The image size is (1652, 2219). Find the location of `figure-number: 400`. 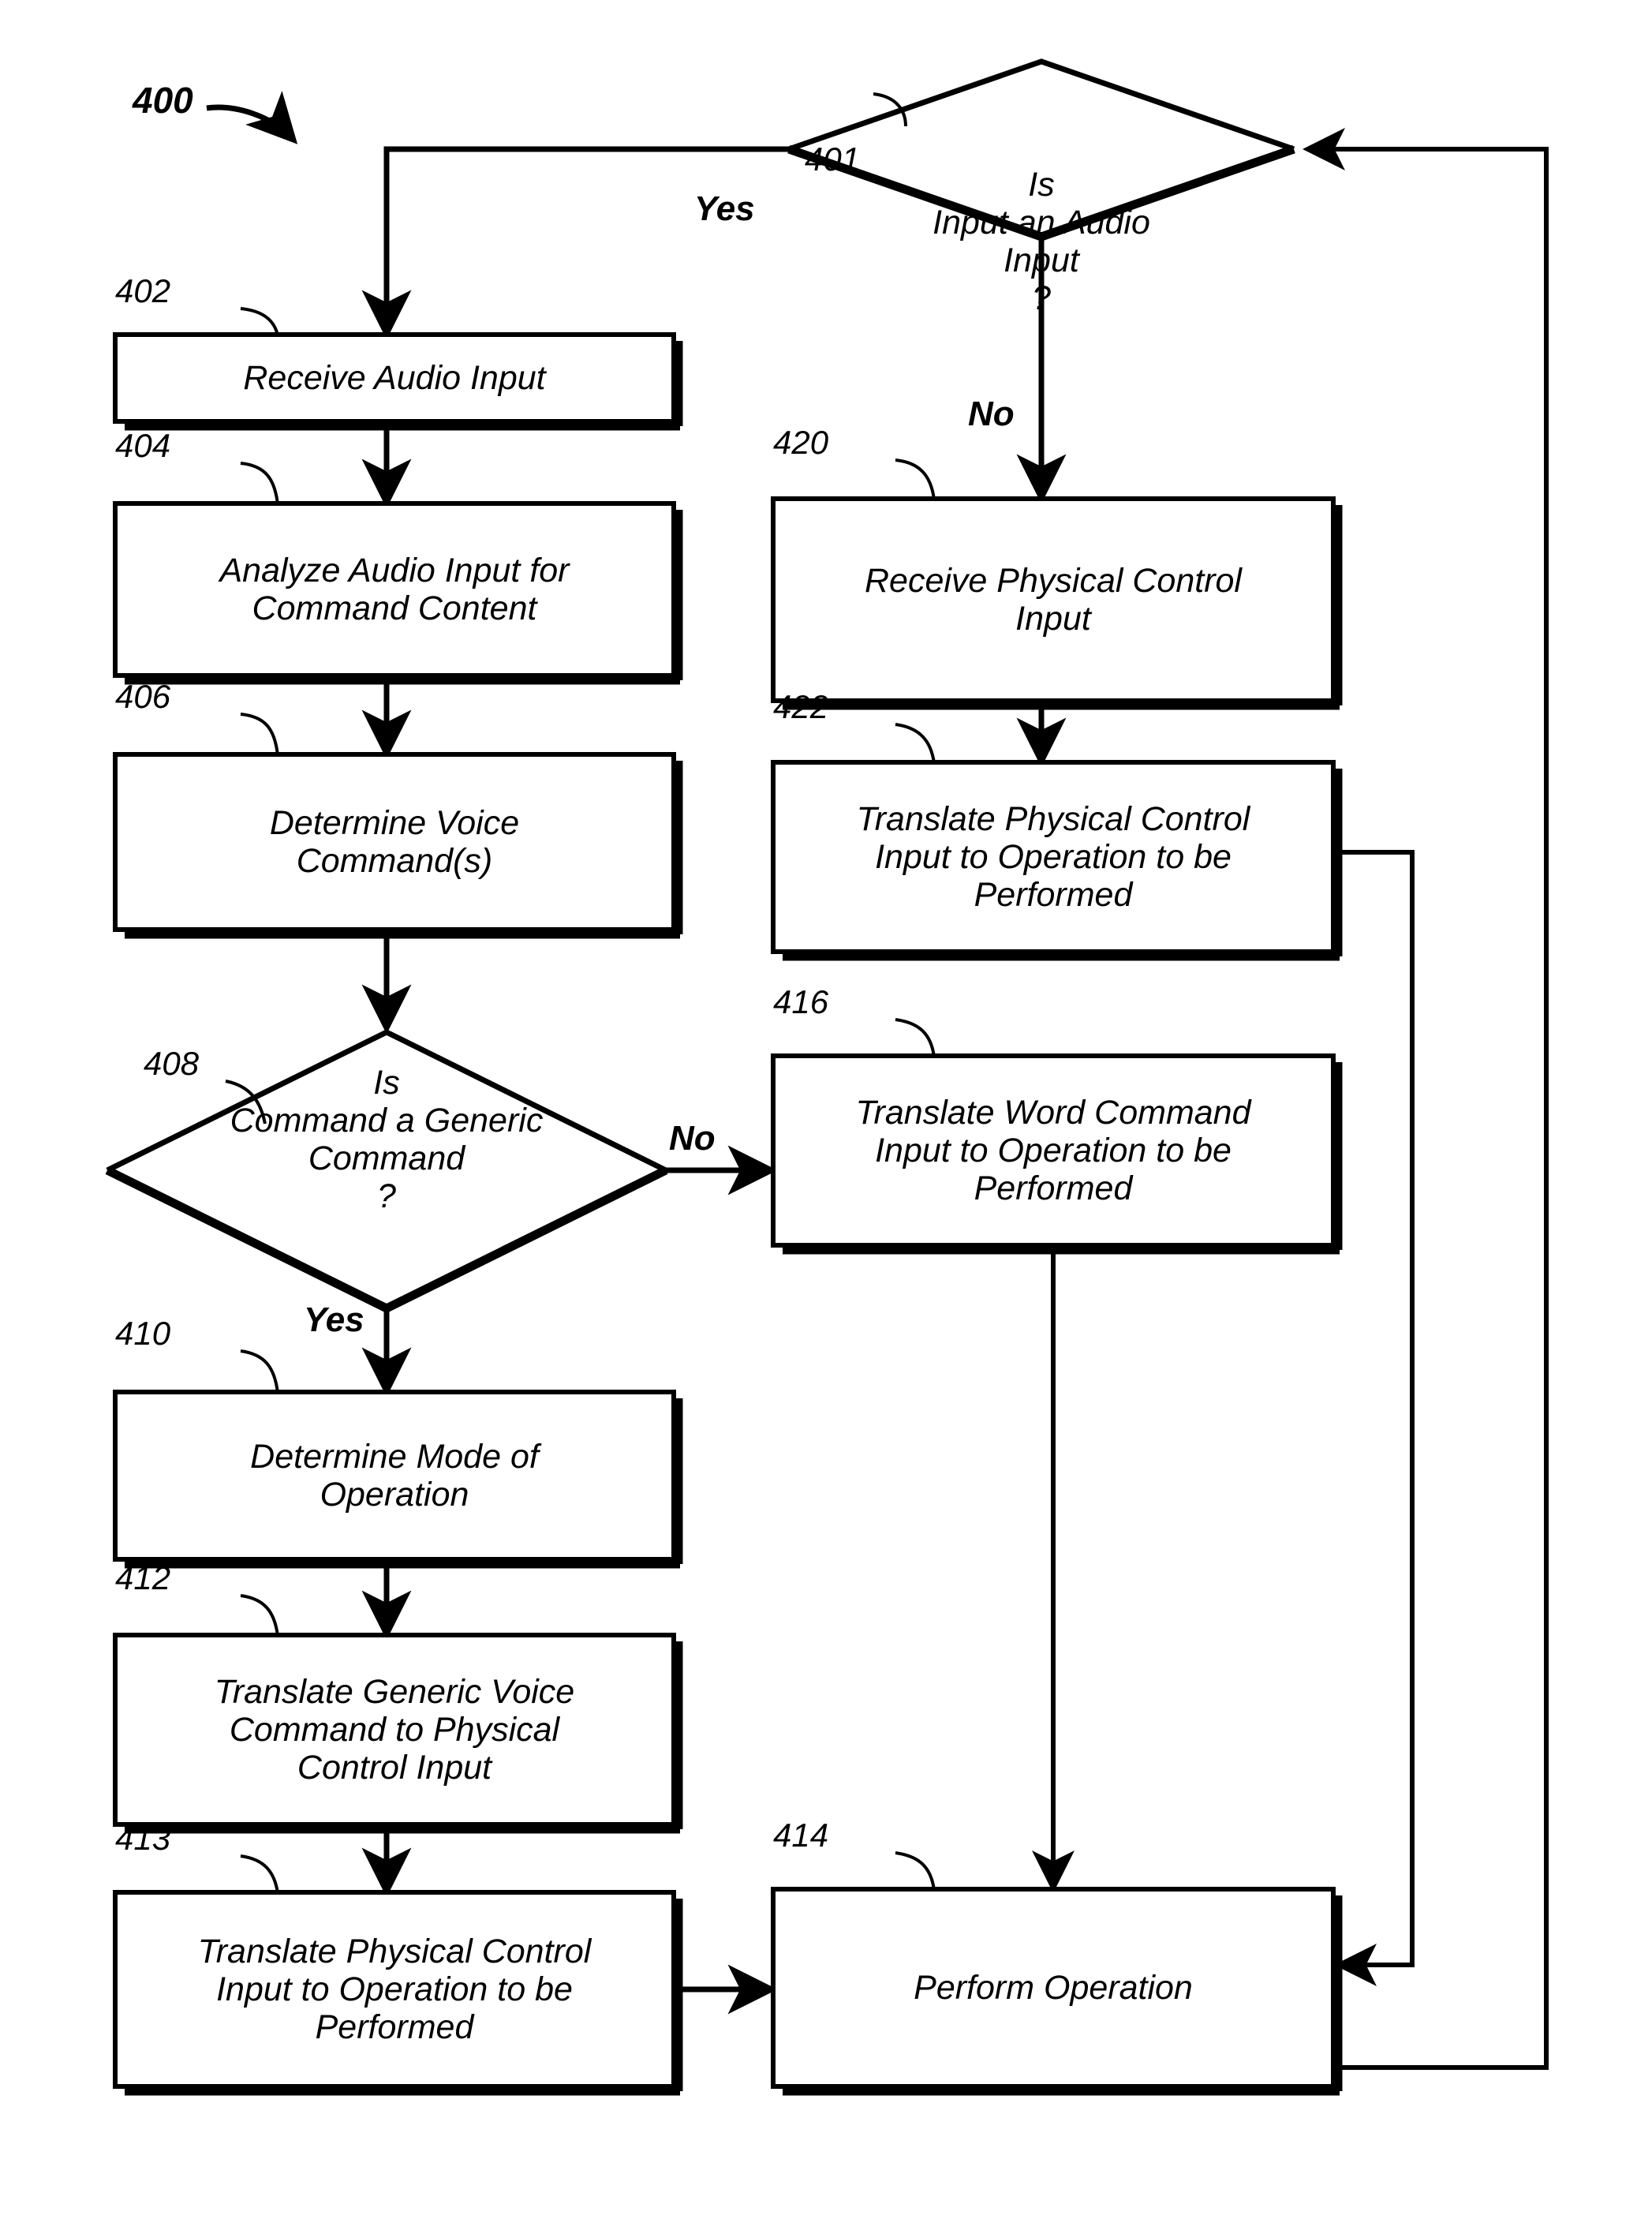

figure-number: 400 is located at coordinates (163, 100).